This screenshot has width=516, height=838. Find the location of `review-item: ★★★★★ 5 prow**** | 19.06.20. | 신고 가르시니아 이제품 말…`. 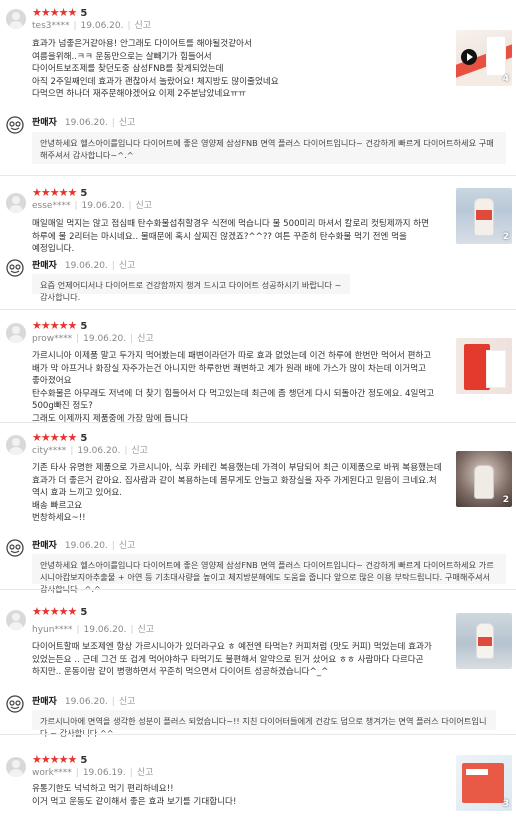

review-item: ★★★★★ 5 prow**** | 19.06.20. | 신고 가르시니아 이제품 말… is located at coordinates (258, 367).